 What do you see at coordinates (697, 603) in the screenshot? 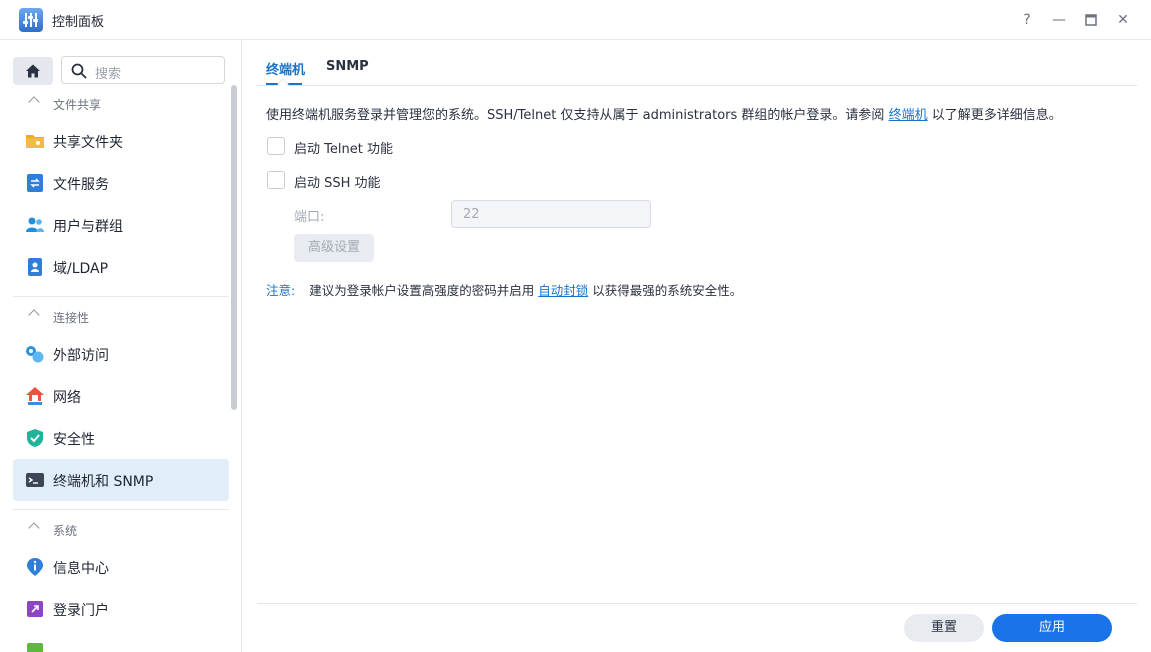
I see `footer-divider` at bounding box center [697, 603].